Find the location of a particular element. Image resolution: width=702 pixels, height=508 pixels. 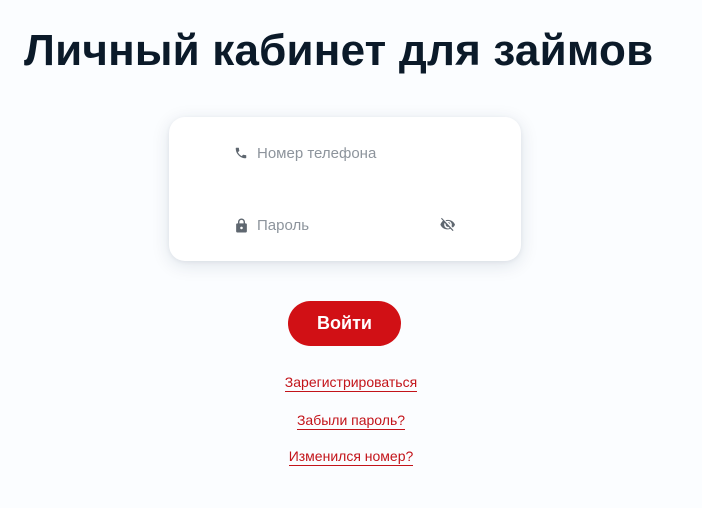

number-changed-link-row: Изменился номер? is located at coordinates (351, 456).